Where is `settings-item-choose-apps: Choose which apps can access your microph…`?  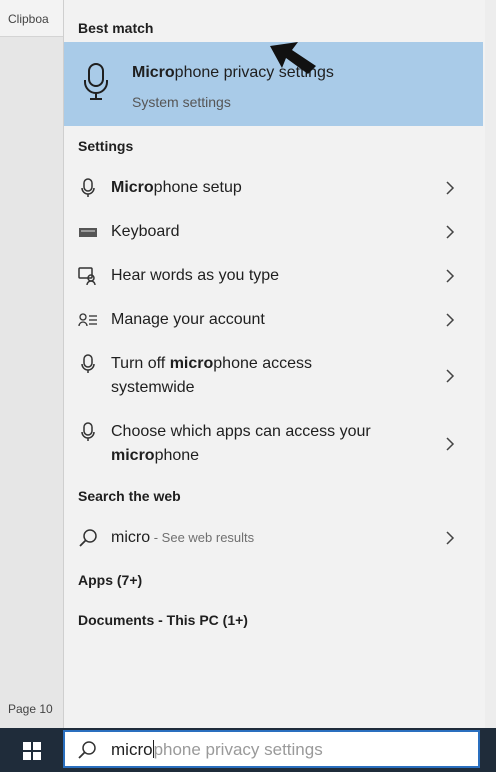 settings-item-choose-apps: Choose which apps can access your microph… is located at coordinates (273, 444).